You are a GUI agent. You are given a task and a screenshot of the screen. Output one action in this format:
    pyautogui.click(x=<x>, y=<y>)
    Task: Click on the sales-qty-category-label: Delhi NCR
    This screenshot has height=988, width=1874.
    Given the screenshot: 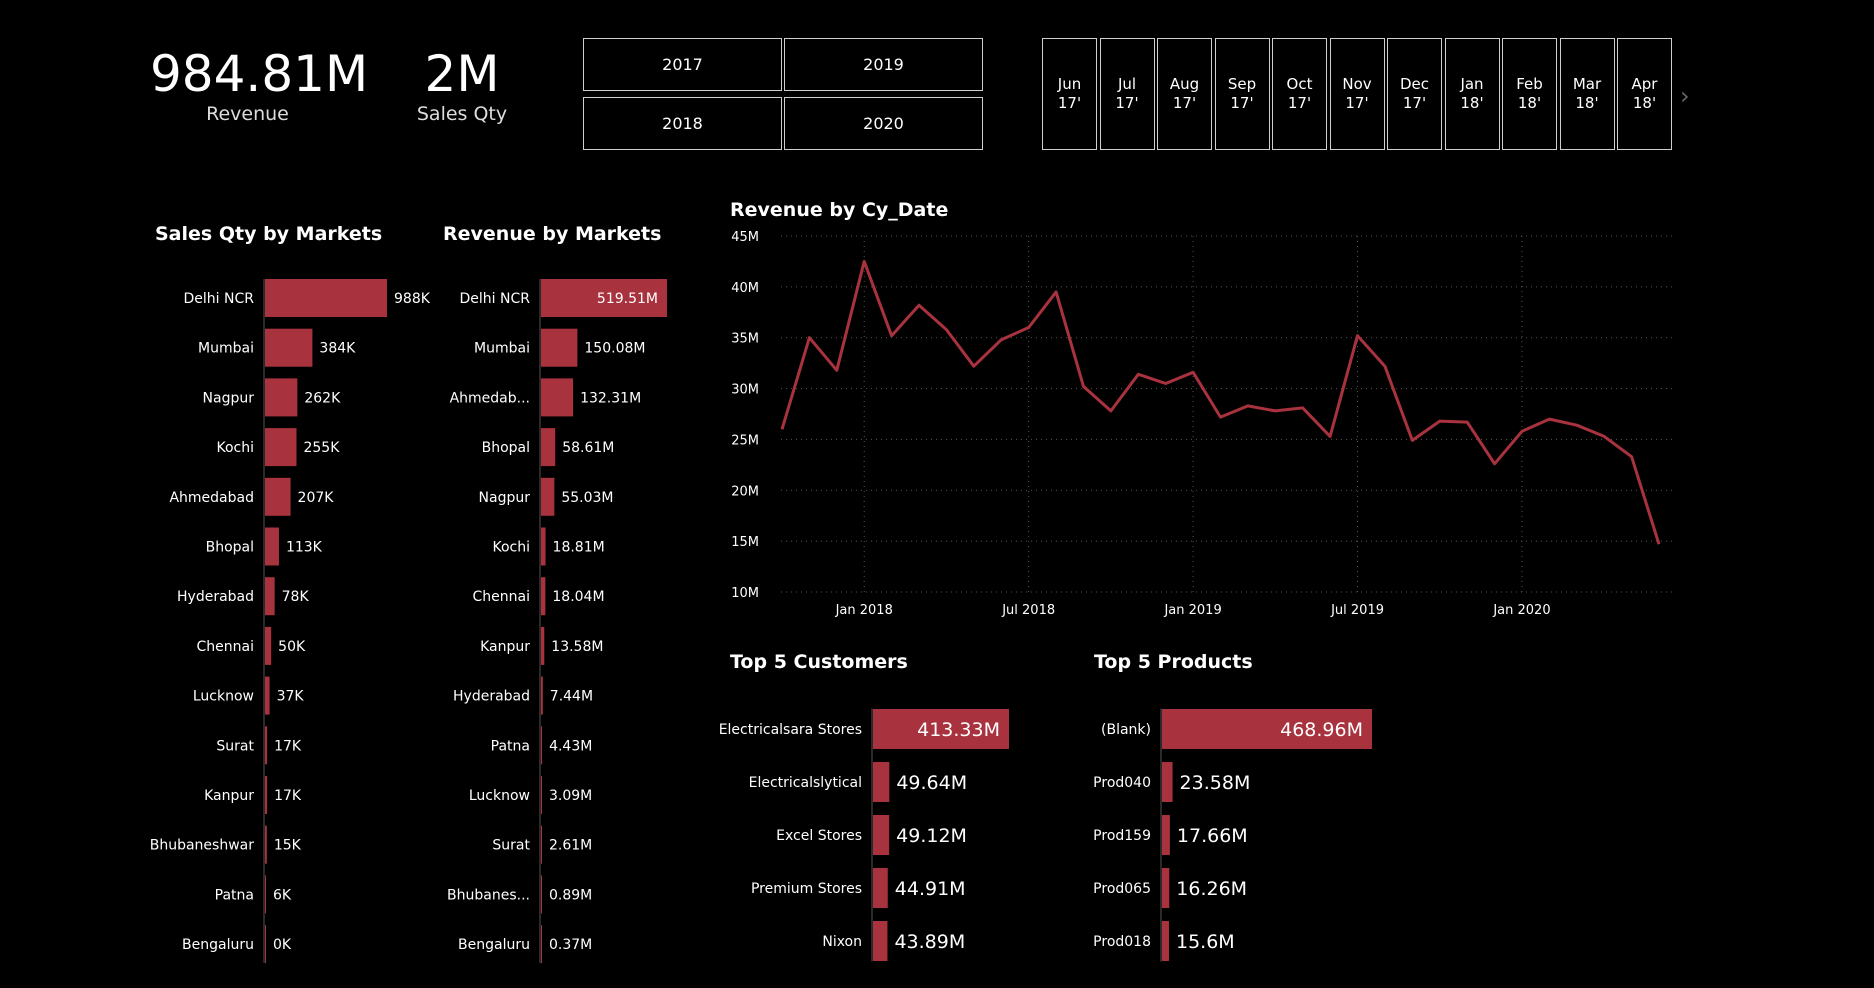 What is the action you would take?
    pyautogui.click(x=219, y=299)
    